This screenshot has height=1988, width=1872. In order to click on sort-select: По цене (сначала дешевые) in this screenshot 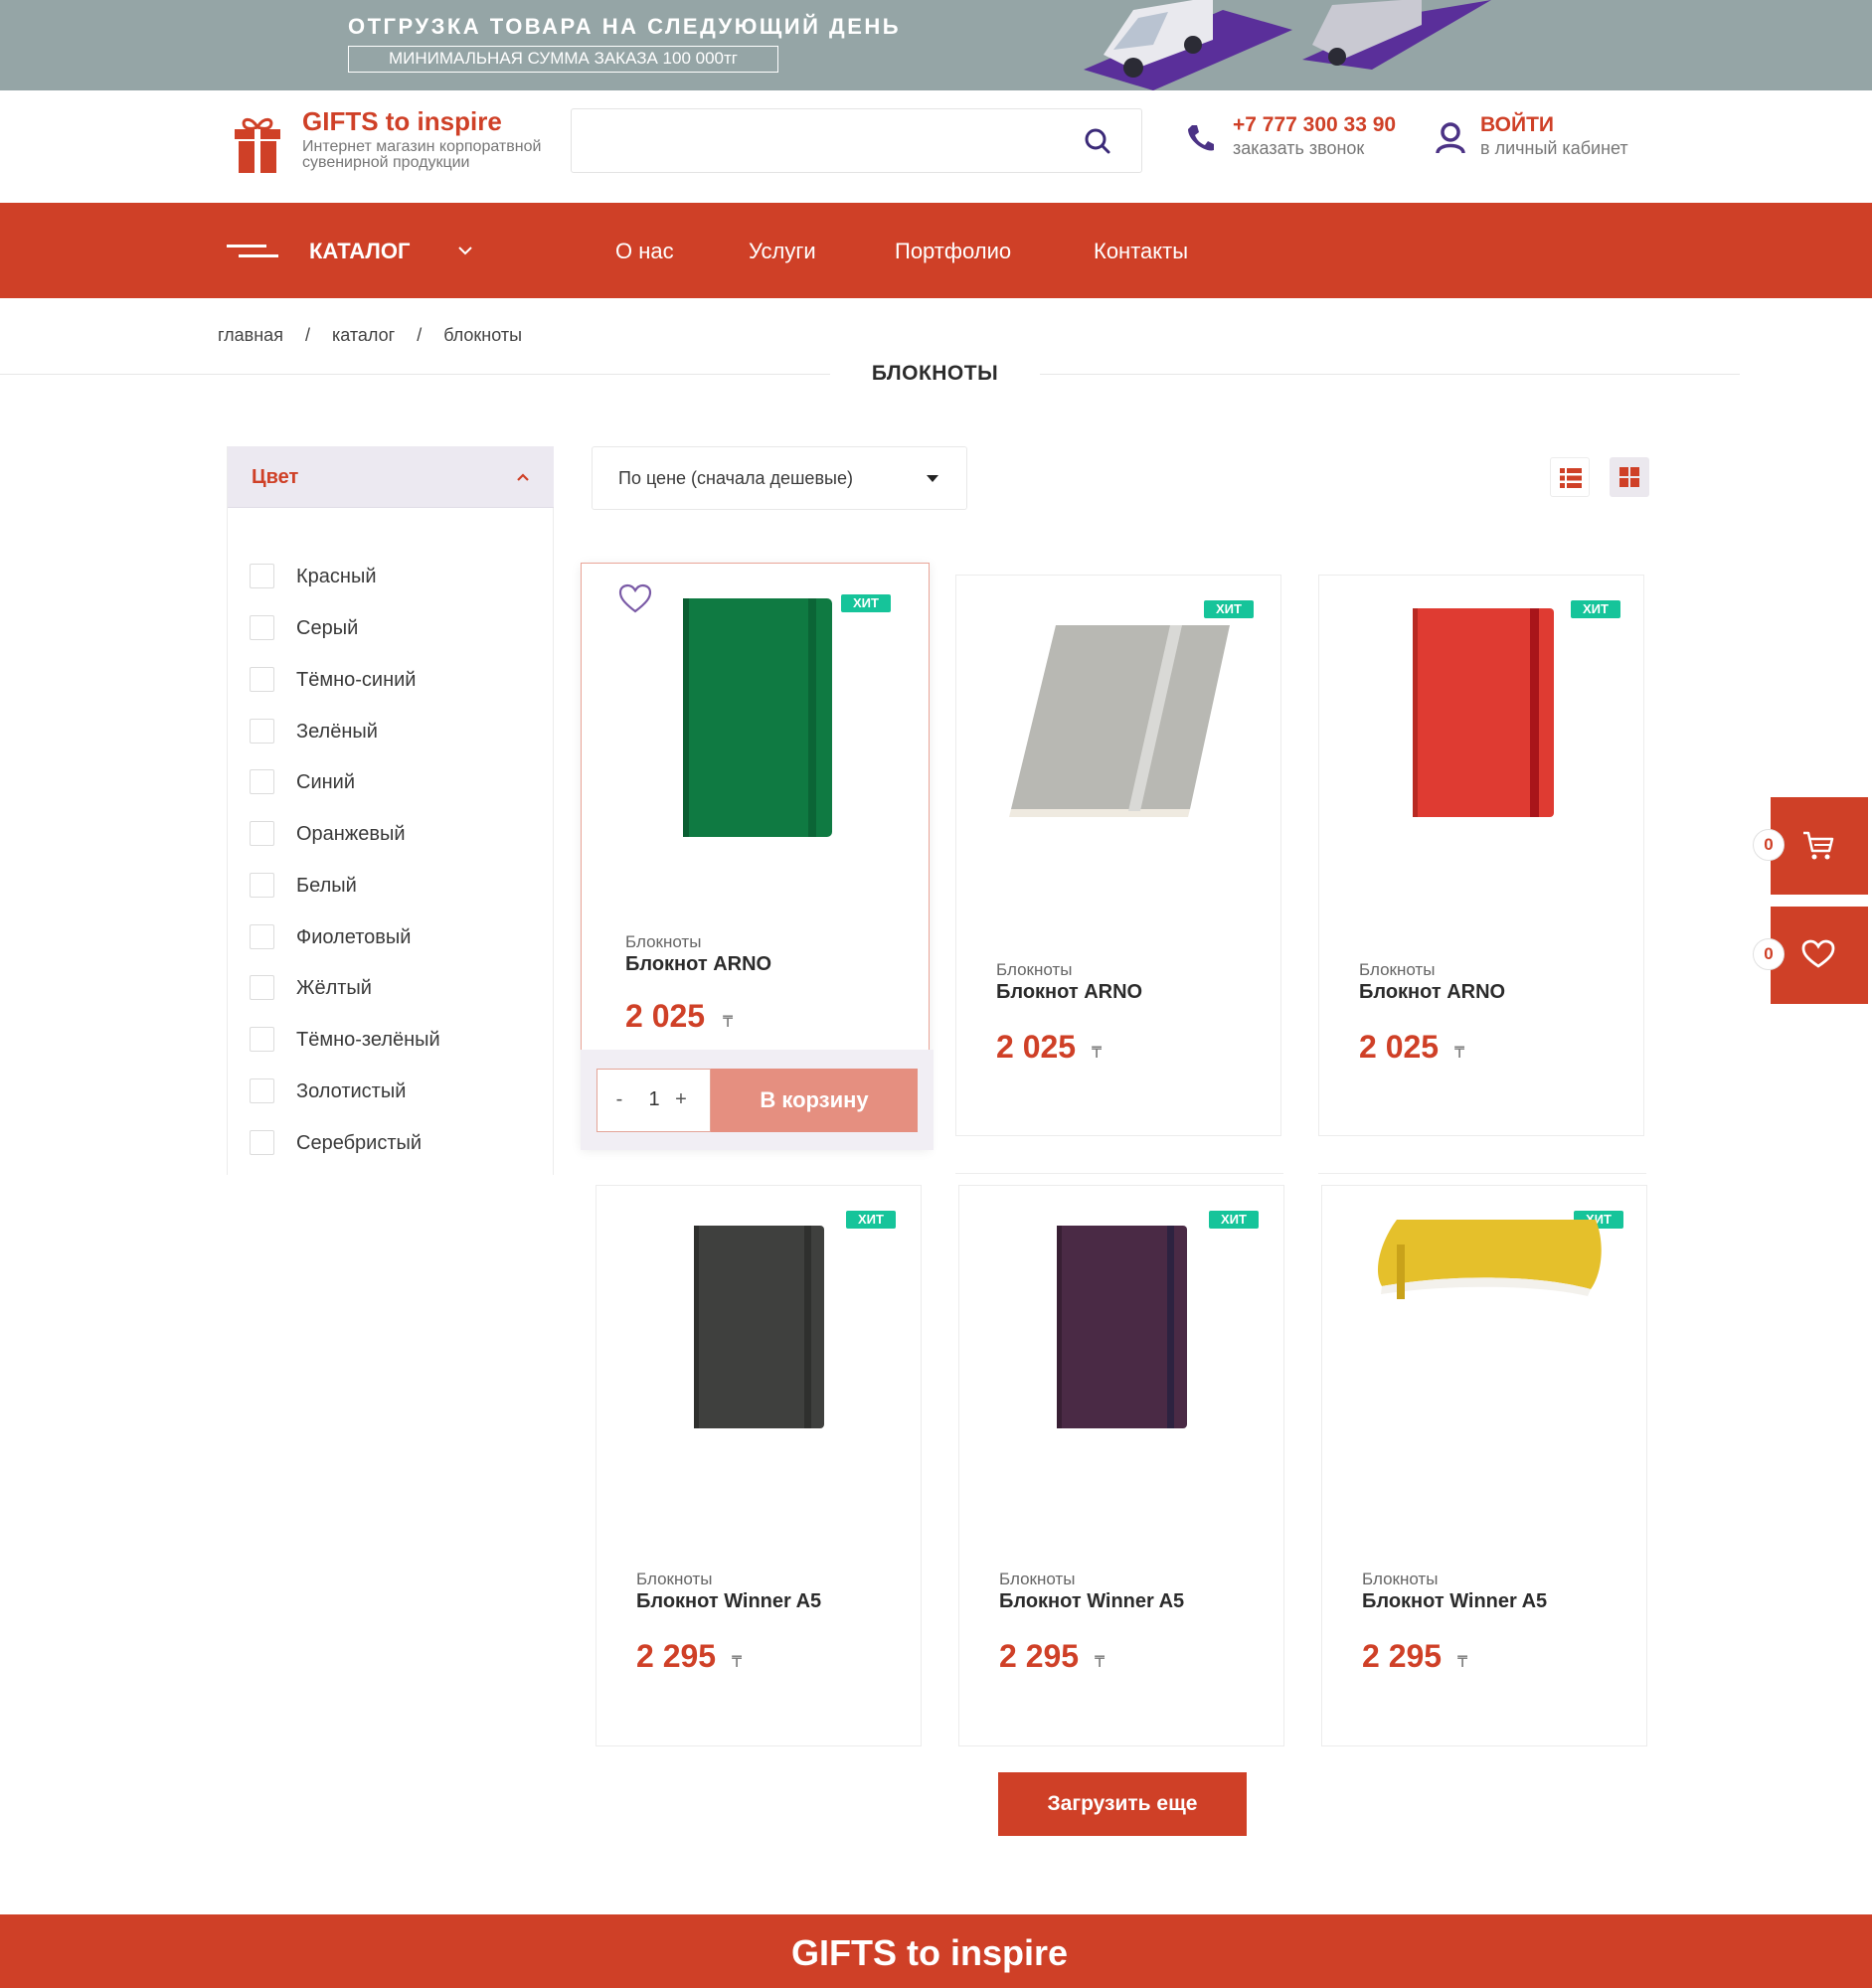, I will do `click(779, 478)`.